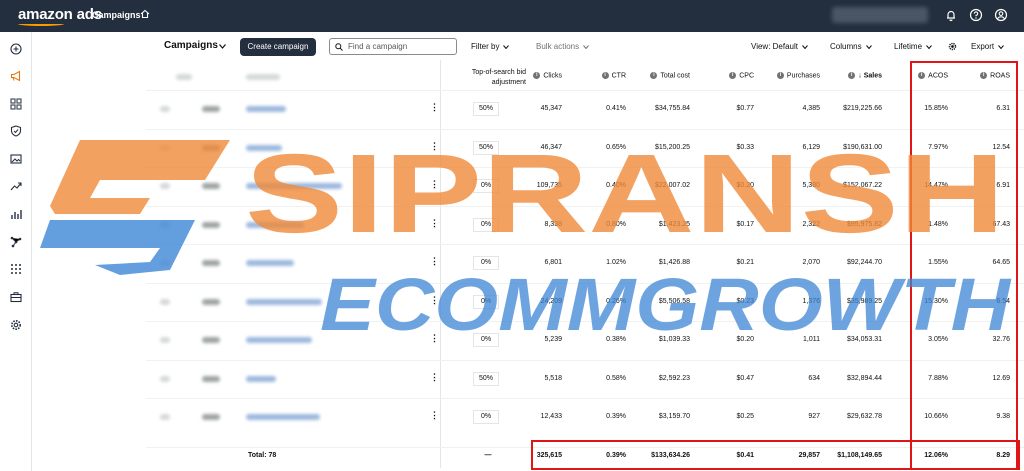  I want to click on row-clicks-cell: 6,801, so click(553, 263).